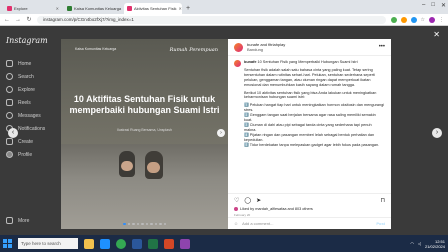  I want to click on nav-label: Search, so click(26, 76).